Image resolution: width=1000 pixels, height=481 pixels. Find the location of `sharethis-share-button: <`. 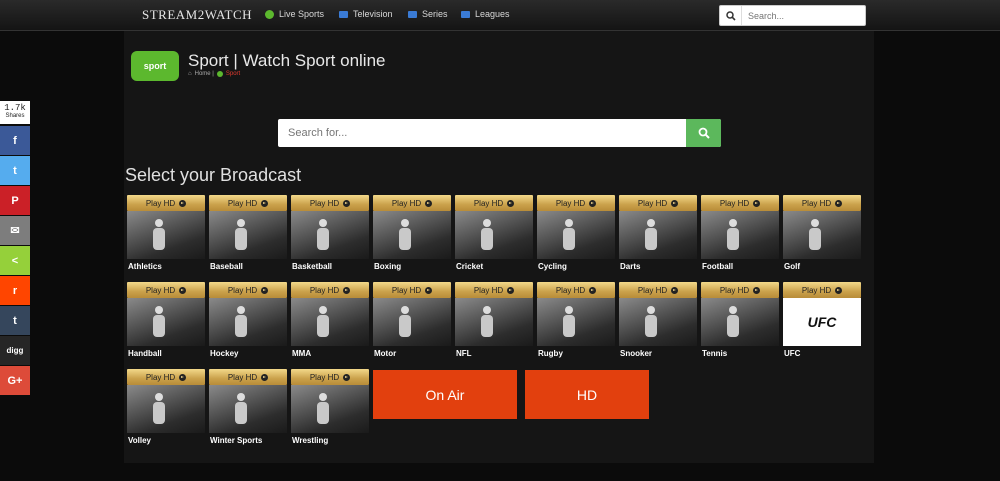

sharethis-share-button: < is located at coordinates (15, 260).